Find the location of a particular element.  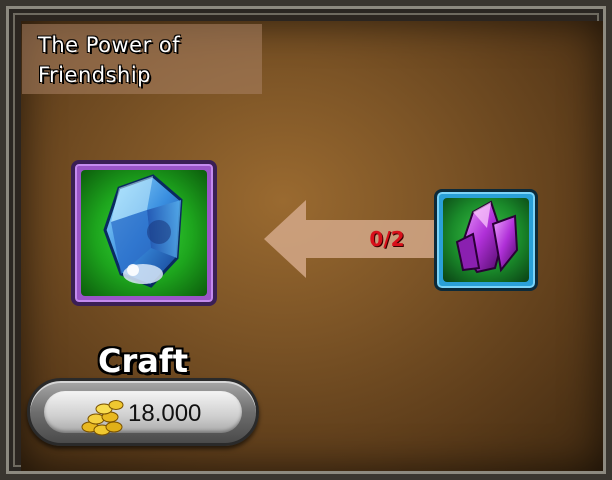

result-item-background is located at coordinates (144, 233).